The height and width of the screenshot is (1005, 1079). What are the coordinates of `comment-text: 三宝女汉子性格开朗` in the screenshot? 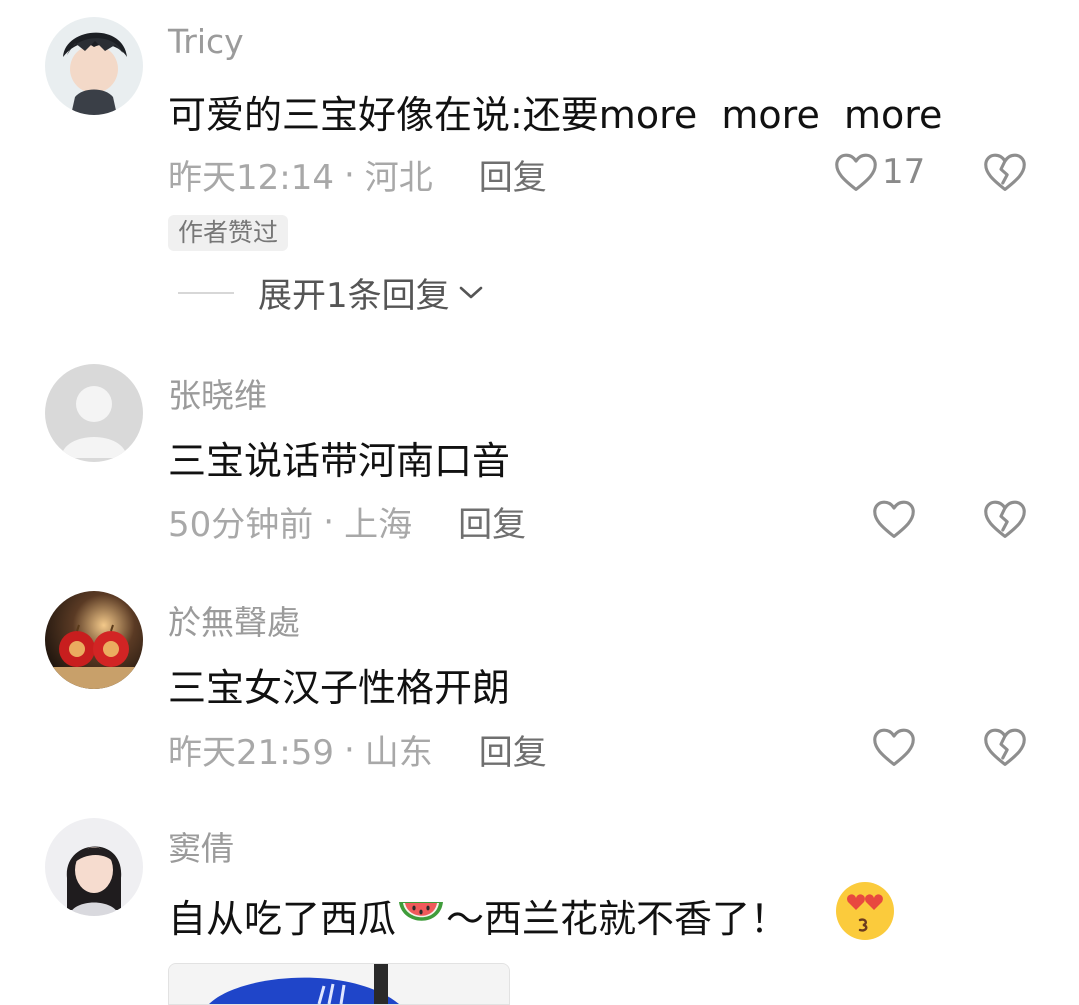 It's located at (339, 688).